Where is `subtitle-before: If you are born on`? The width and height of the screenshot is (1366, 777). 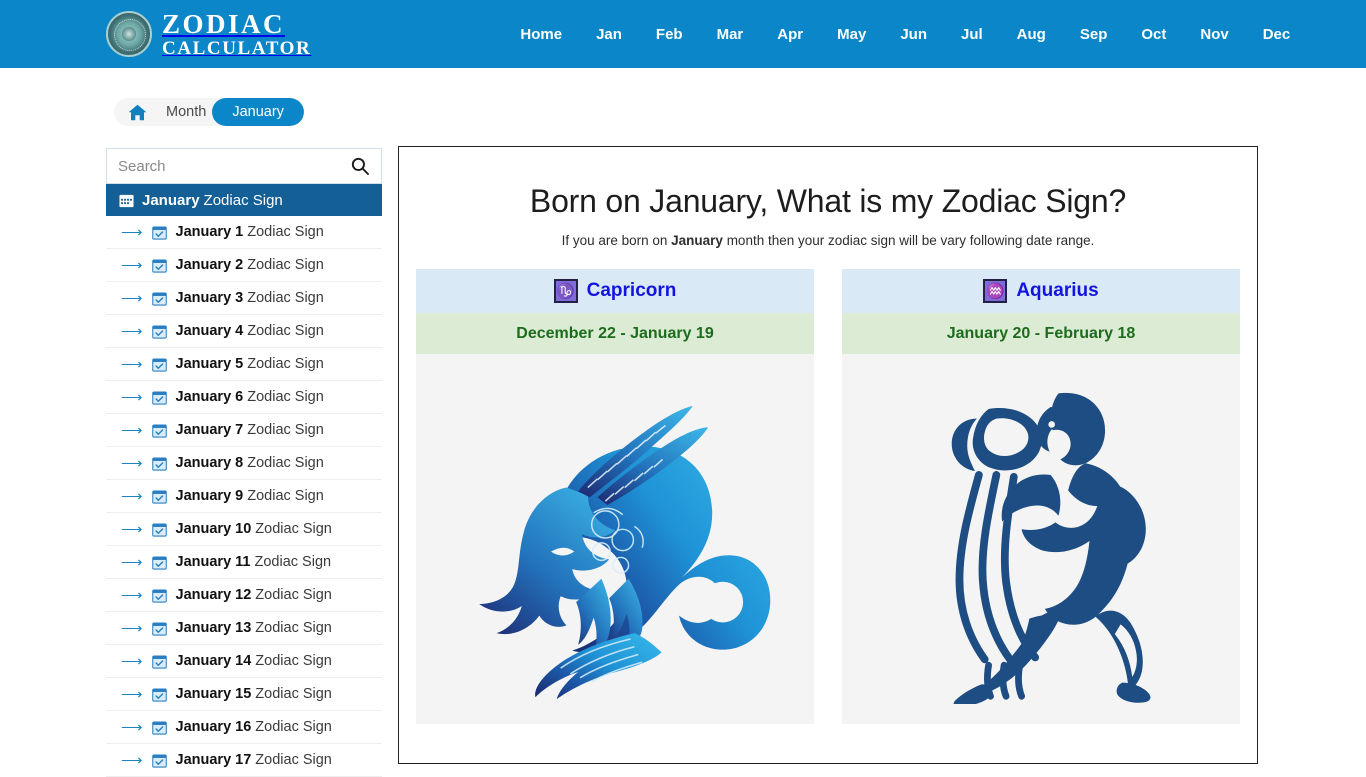 subtitle-before: If you are born on is located at coordinates (616, 240).